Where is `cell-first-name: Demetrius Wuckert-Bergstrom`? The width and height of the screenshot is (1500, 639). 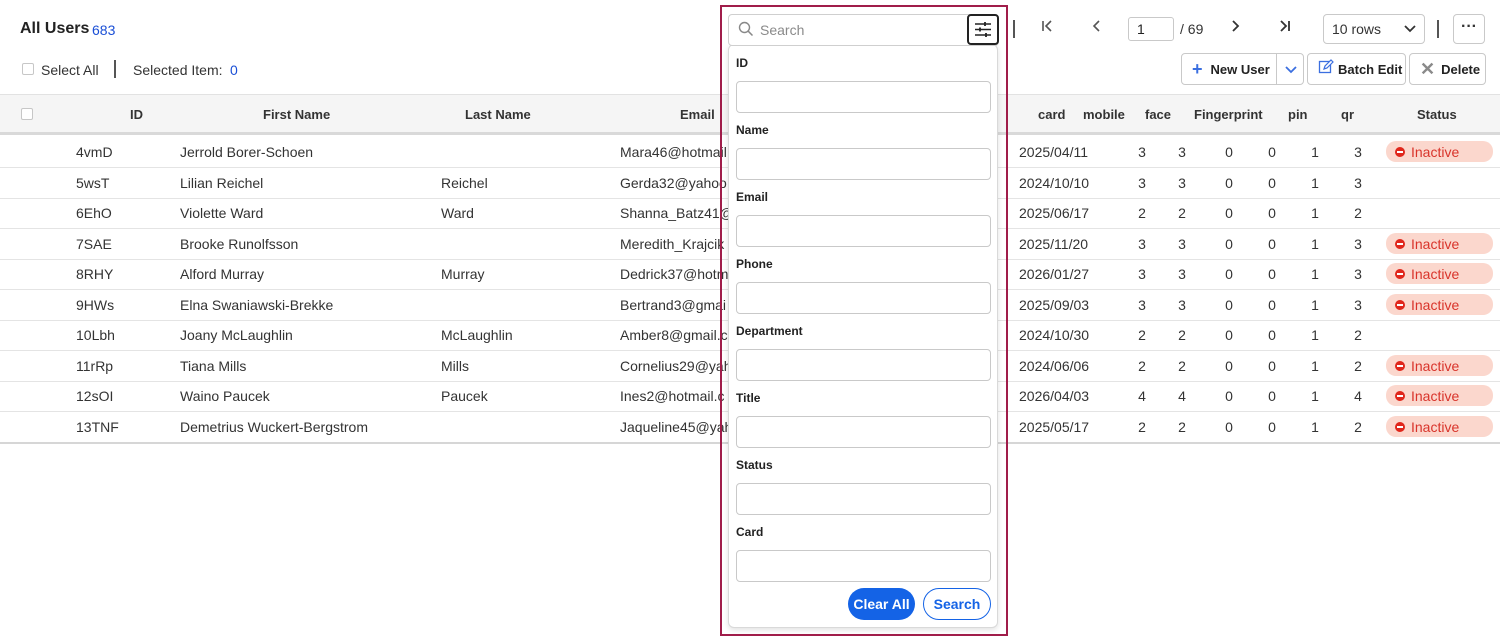 cell-first-name: Demetrius Wuckert-Bergstrom is located at coordinates (274, 427).